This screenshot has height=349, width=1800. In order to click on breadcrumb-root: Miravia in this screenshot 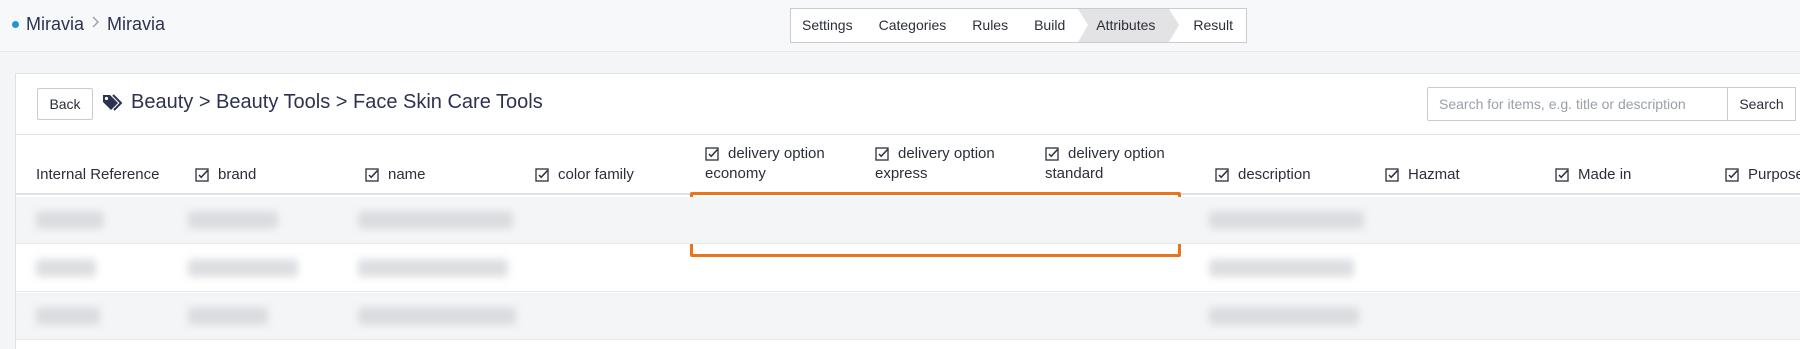, I will do `click(55, 24)`.